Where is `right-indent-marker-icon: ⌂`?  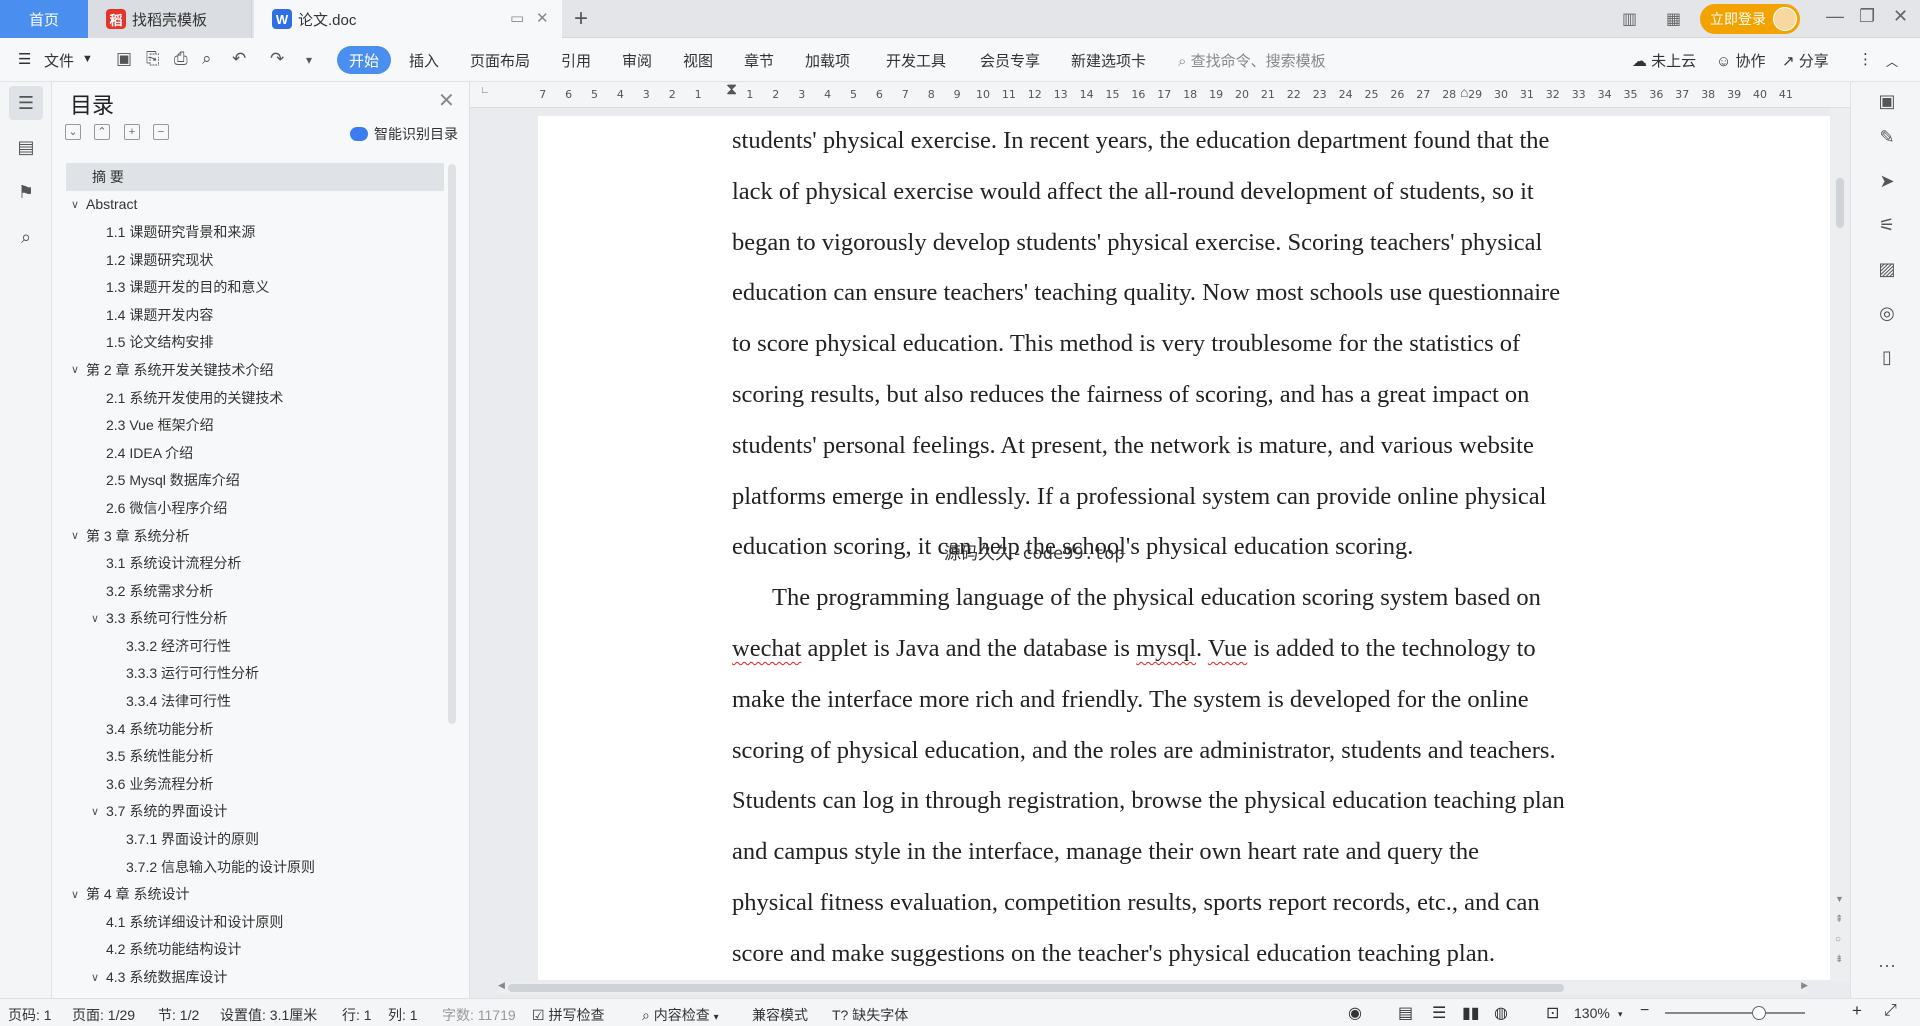 right-indent-marker-icon: ⌂ is located at coordinates (1464, 92).